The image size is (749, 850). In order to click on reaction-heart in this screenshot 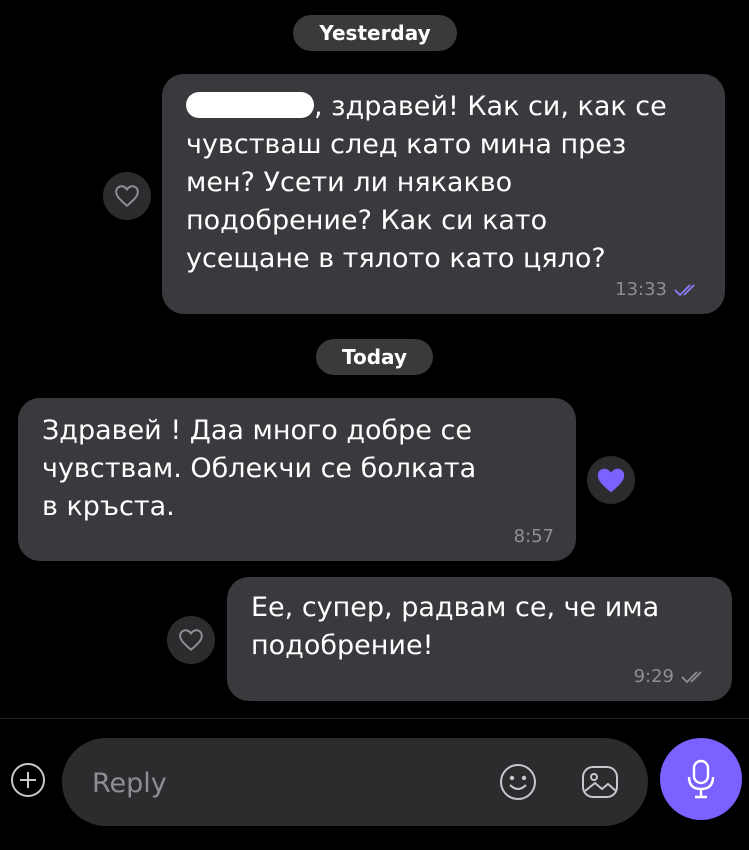, I will do `click(611, 480)`.